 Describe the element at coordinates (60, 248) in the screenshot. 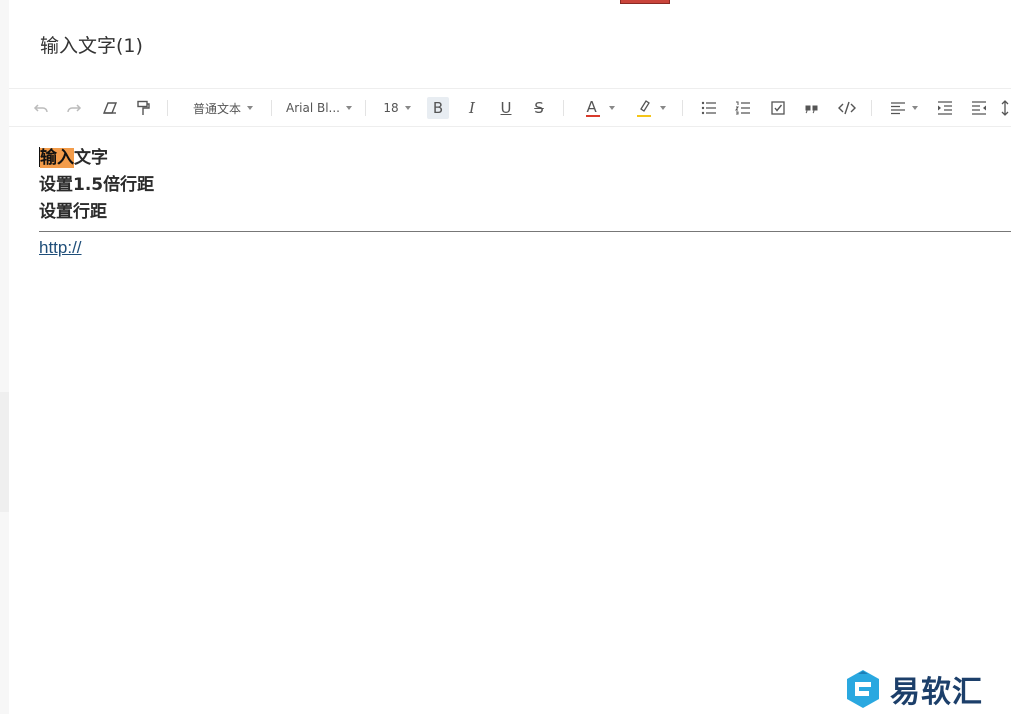

I see `editor-link: http://` at that location.